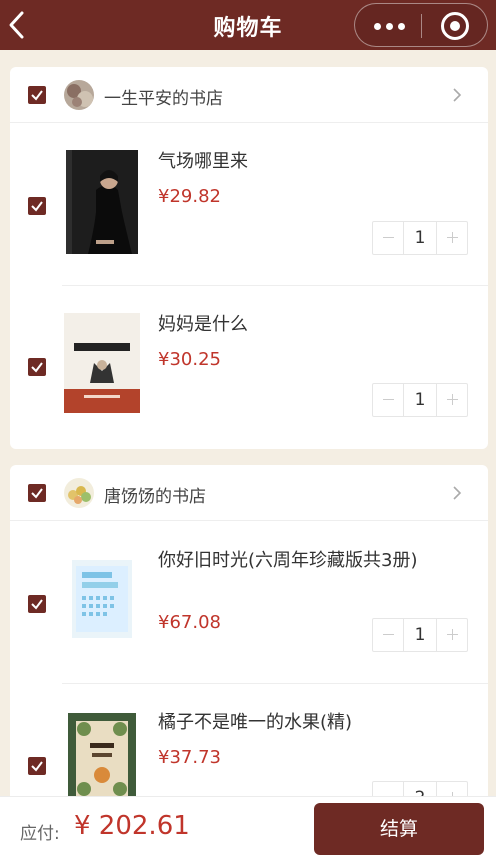  What do you see at coordinates (189, 622) in the screenshot?
I see `item-price: ¥67.08` at bounding box center [189, 622].